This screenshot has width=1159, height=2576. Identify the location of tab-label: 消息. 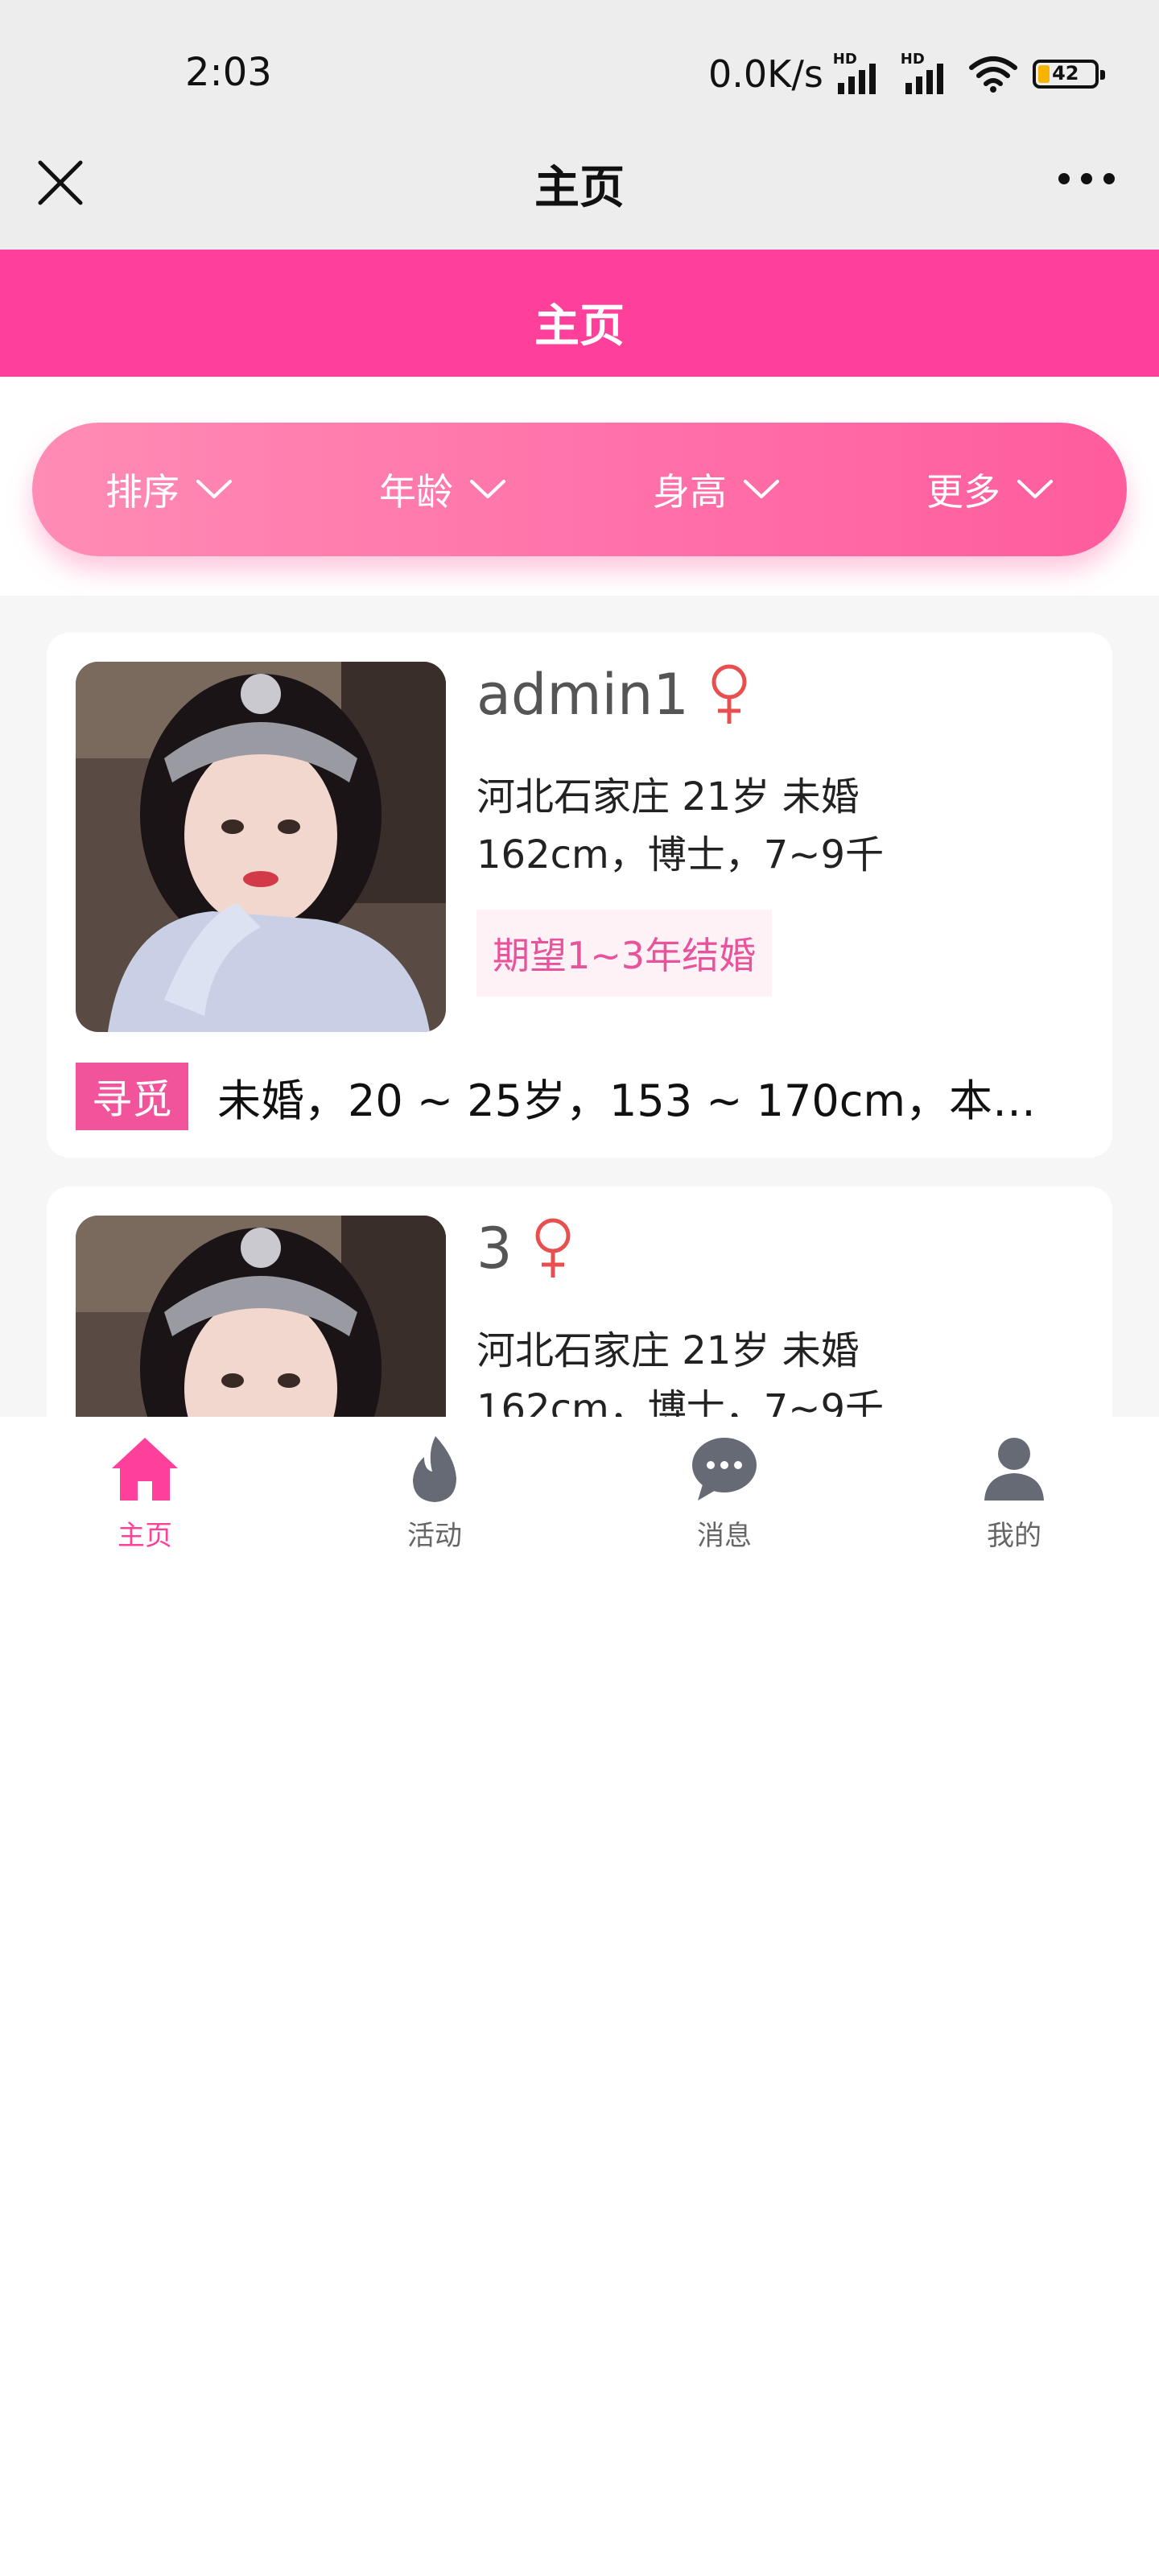
(724, 1536).